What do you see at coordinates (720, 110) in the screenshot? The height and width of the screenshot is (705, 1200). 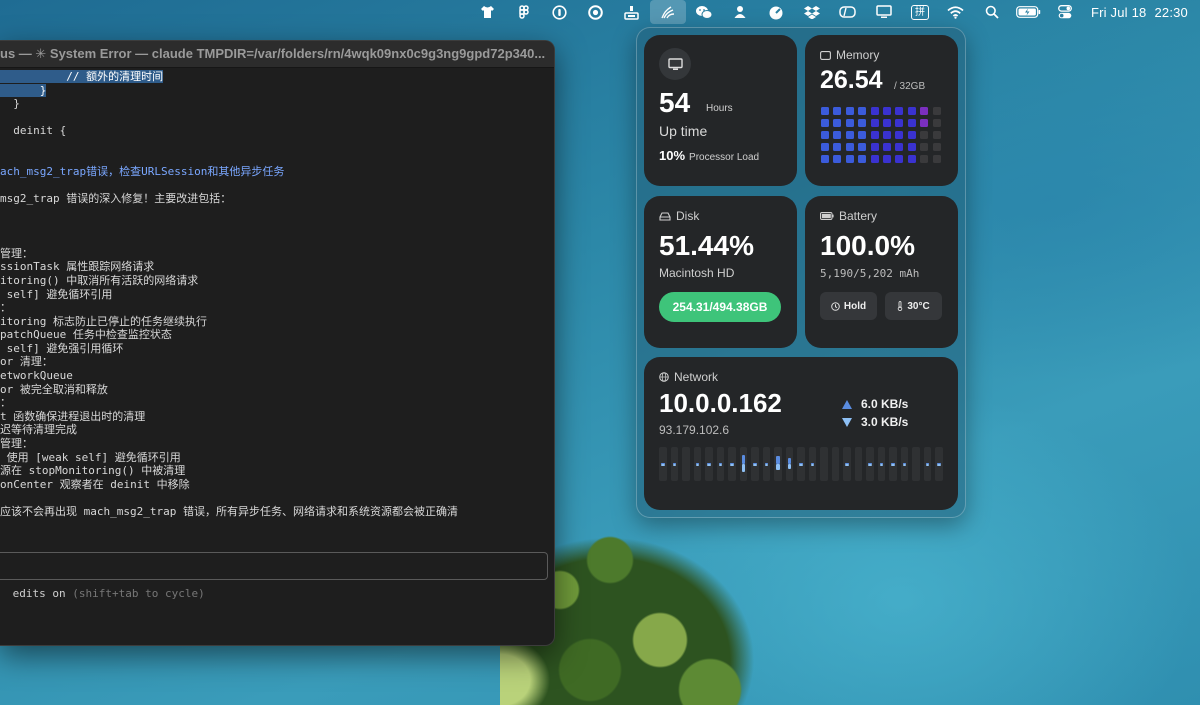 I see `uptime-card: 54 Hours Up time 10% Processor Load` at bounding box center [720, 110].